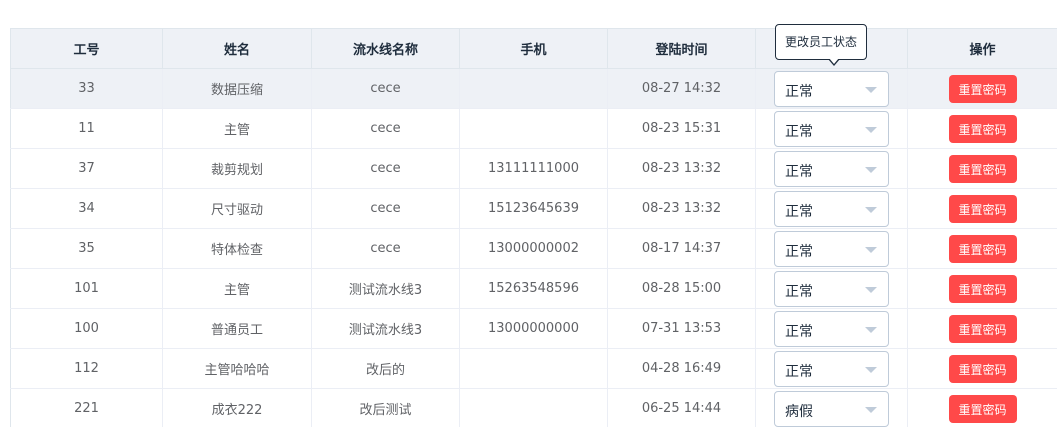 This screenshot has height=427, width=1057. I want to click on cell-status: 病假, so click(831, 407).